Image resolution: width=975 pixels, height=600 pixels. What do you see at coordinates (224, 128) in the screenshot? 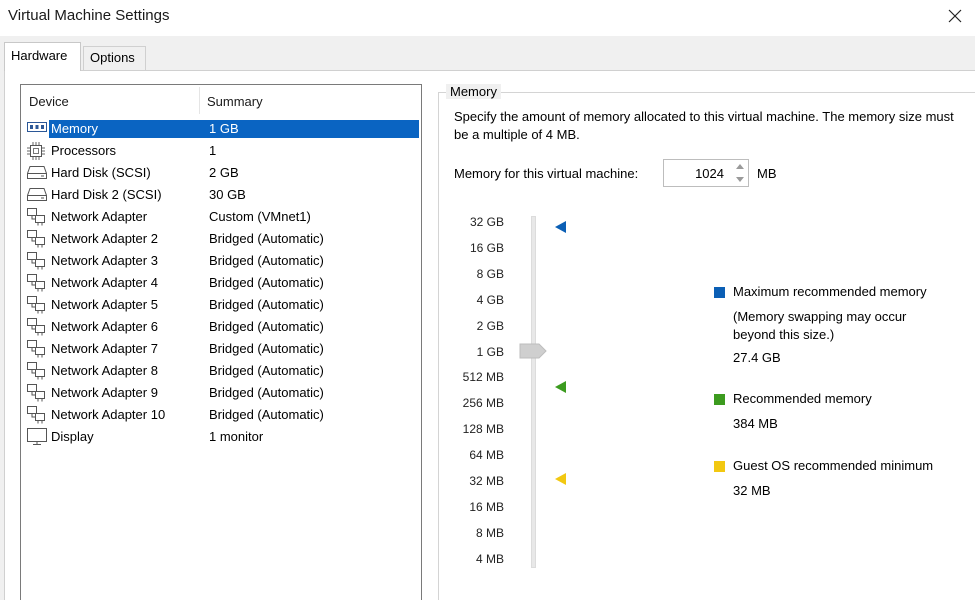
I see `device-summary: 1 GB` at bounding box center [224, 128].